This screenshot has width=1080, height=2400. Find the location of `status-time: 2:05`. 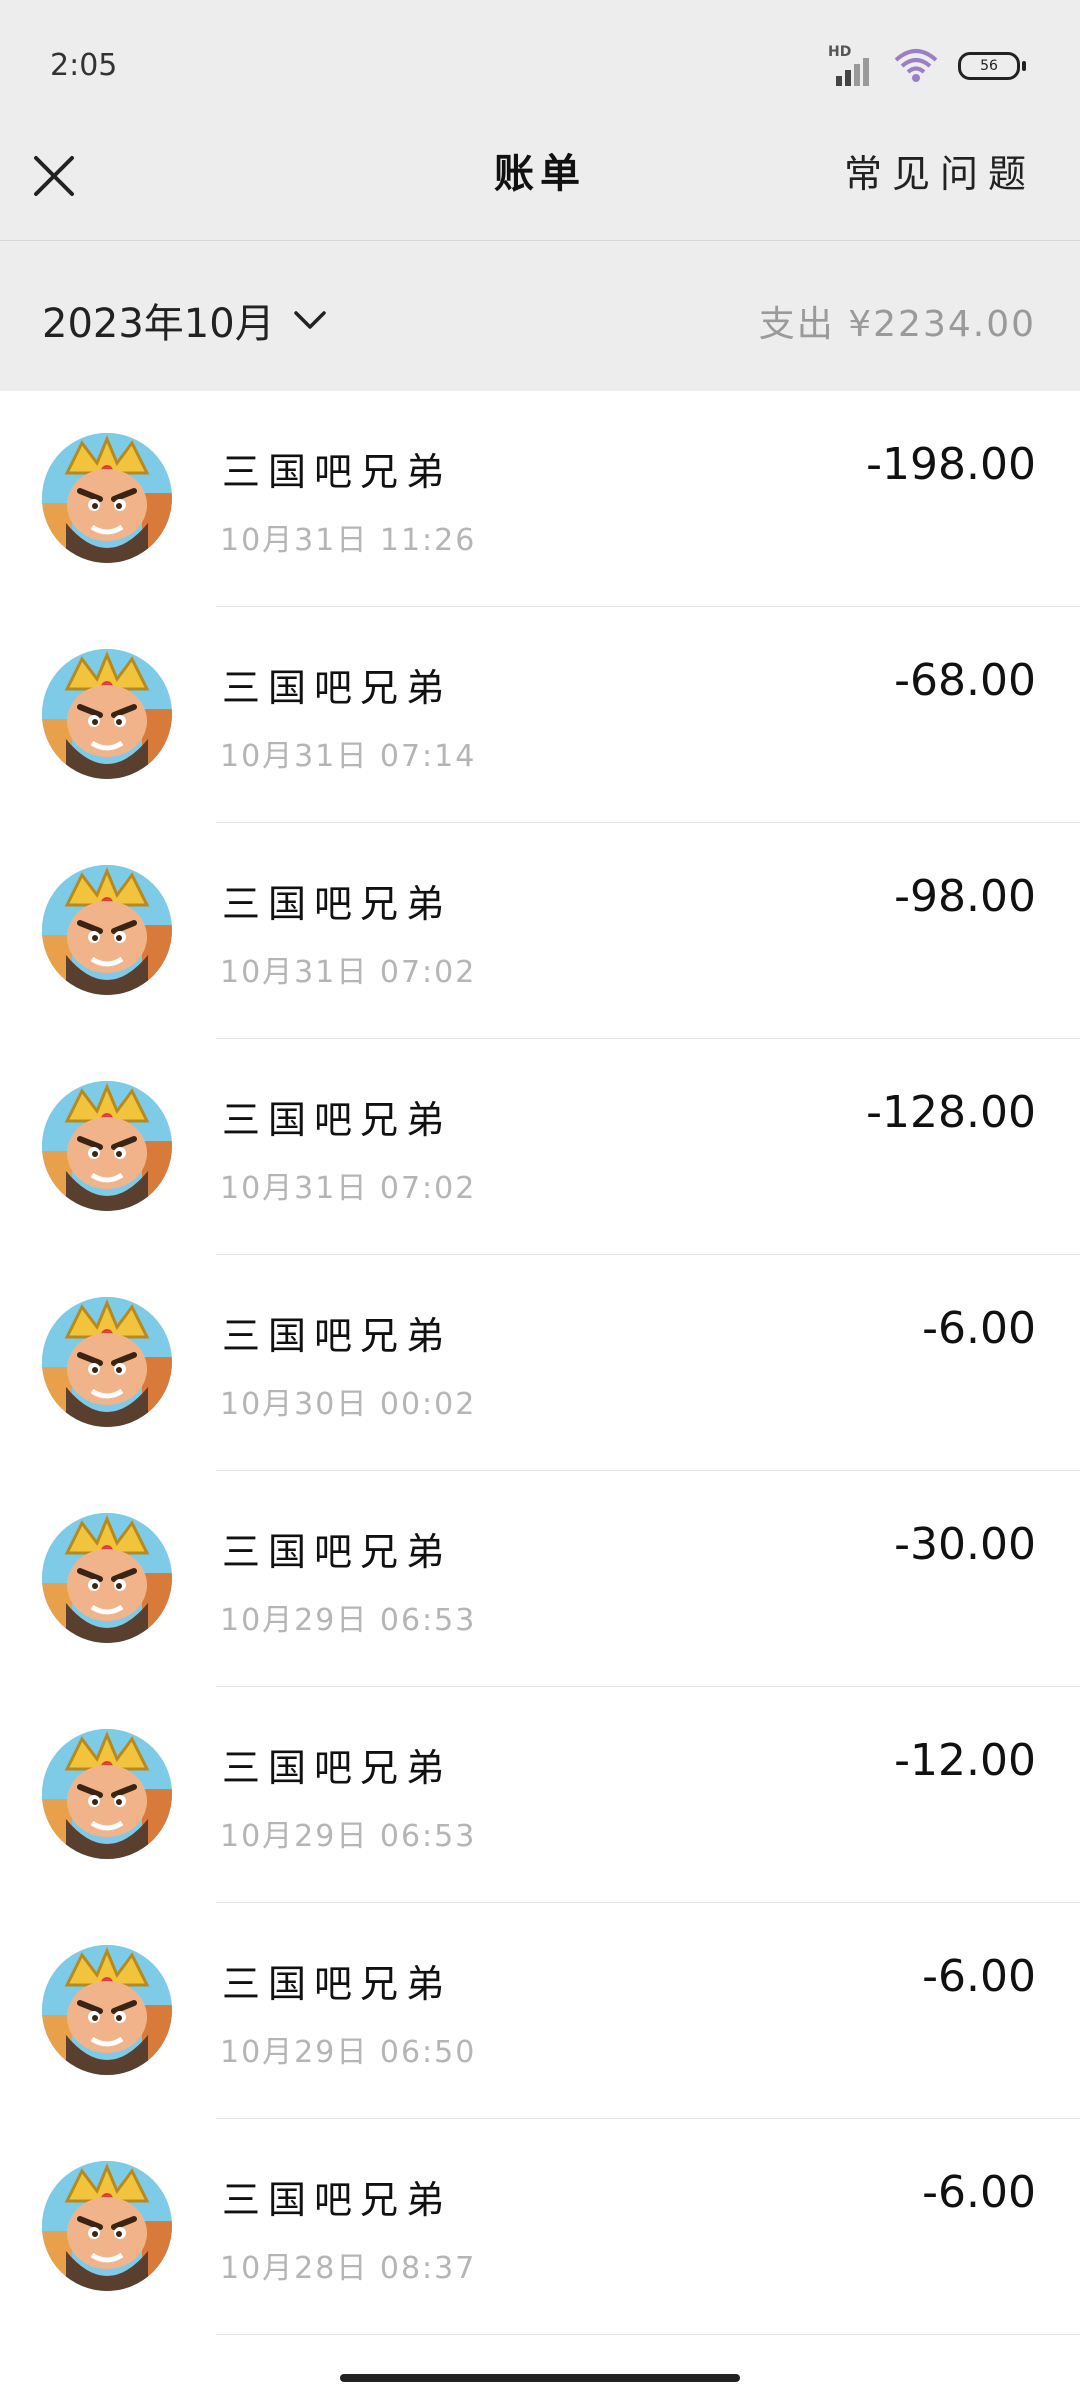

status-time: 2:05 is located at coordinates (84, 65).